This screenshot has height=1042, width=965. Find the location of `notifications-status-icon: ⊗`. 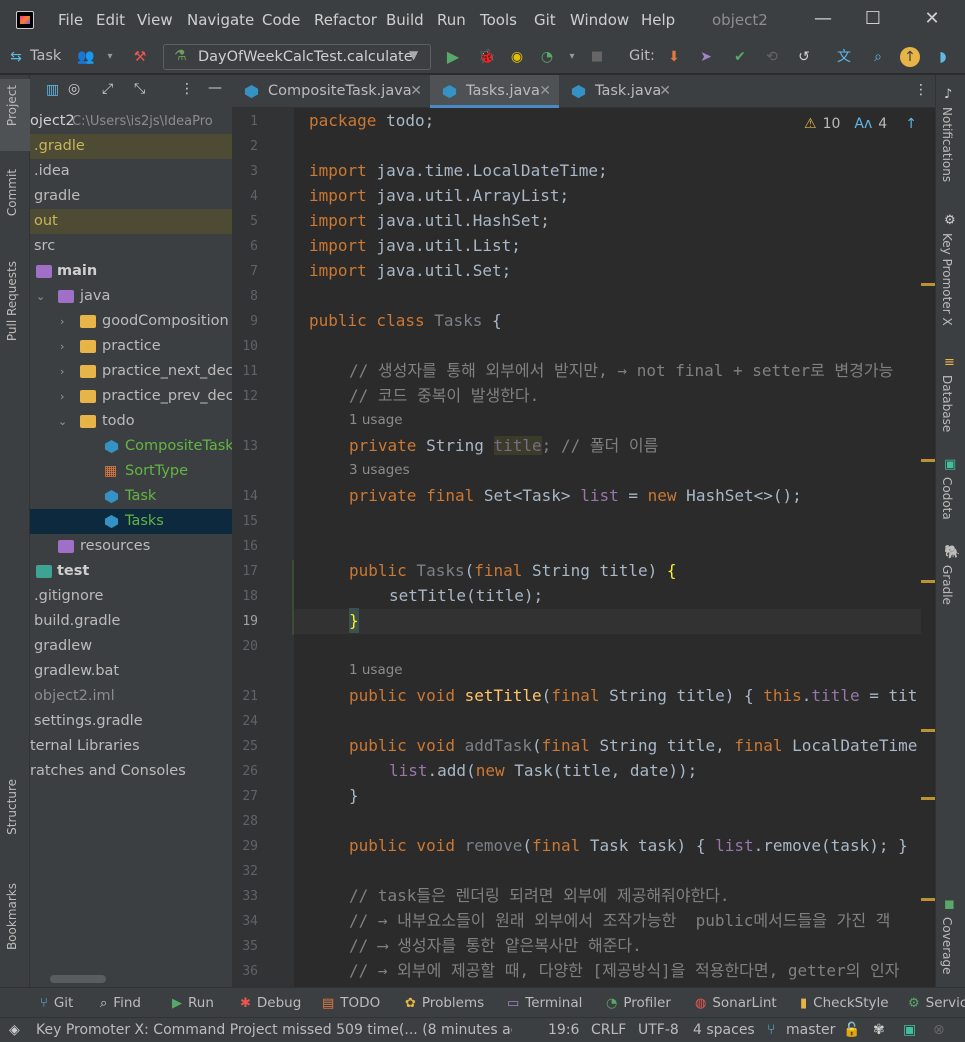

notifications-status-icon: ⊗ is located at coordinates (939, 1030).